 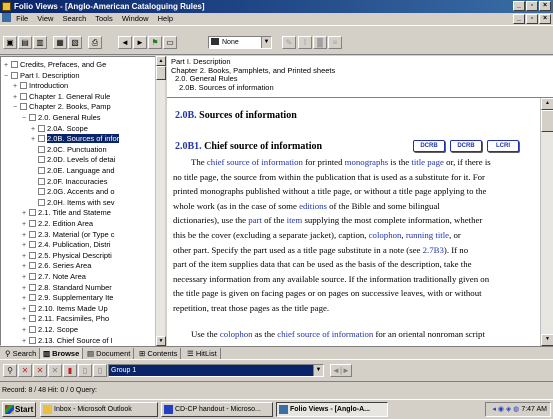 I want to click on document-icon, so click(x=6, y=17).